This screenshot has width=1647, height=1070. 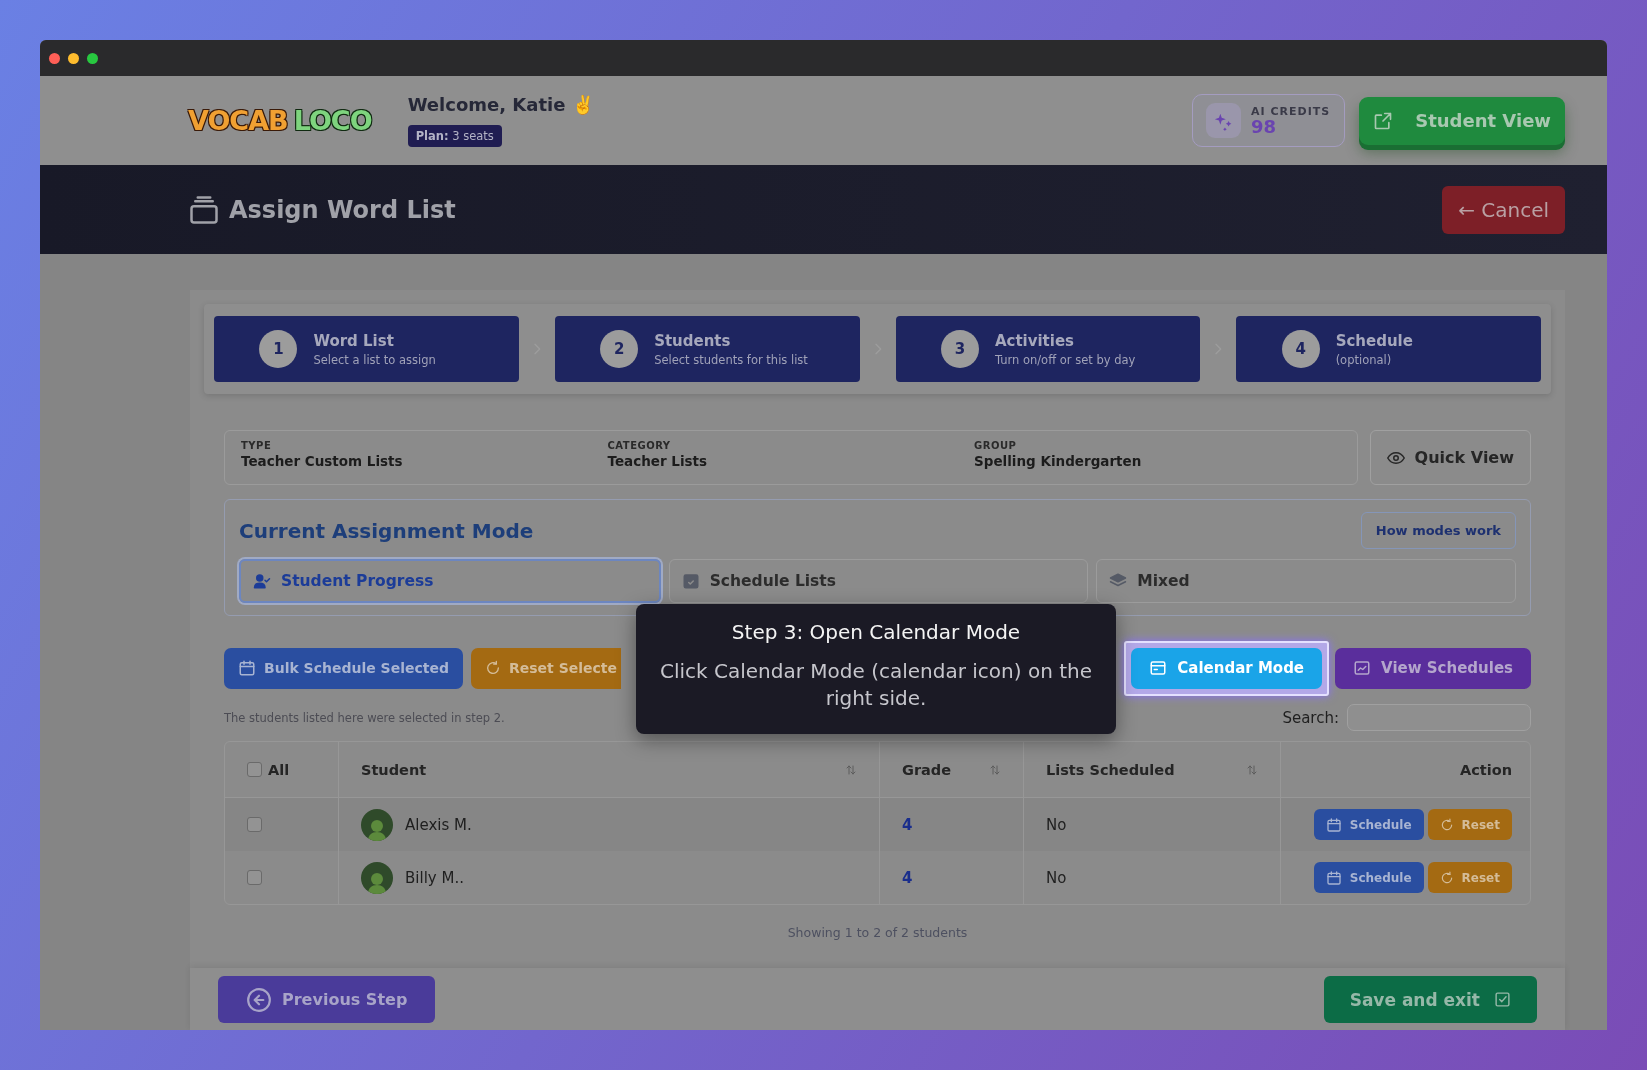 I want to click on person-check-icon, so click(x=262, y=581).